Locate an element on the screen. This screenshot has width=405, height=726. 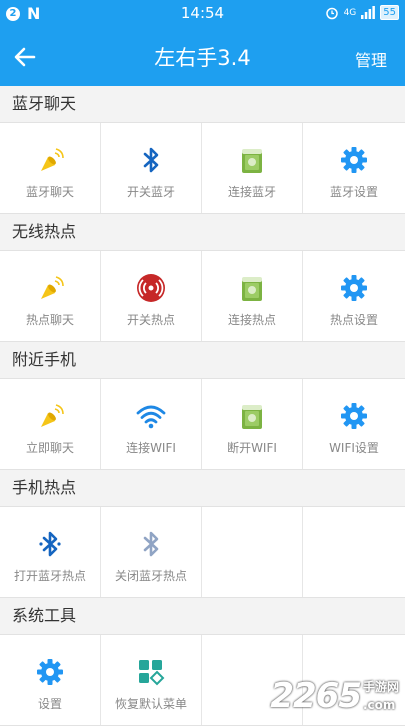
menu-item: 蓝牙聊天 is located at coordinates (50, 168).